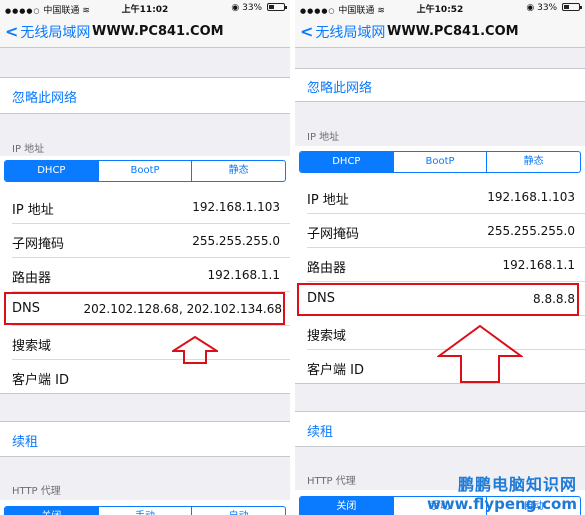 The width and height of the screenshot is (585, 515). What do you see at coordinates (517, 484) in the screenshot?
I see `watermark-title: 鹏鹏电脑知识网` at bounding box center [517, 484].